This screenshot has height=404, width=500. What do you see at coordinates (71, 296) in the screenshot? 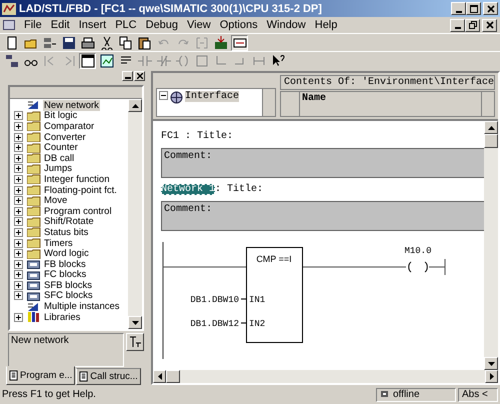
I see `tree-item: SFC blocks` at bounding box center [71, 296].